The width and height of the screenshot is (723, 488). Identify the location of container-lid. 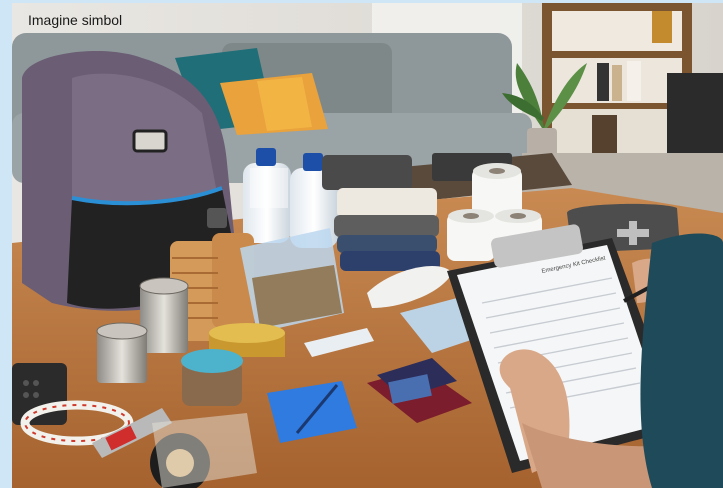
(212, 361).